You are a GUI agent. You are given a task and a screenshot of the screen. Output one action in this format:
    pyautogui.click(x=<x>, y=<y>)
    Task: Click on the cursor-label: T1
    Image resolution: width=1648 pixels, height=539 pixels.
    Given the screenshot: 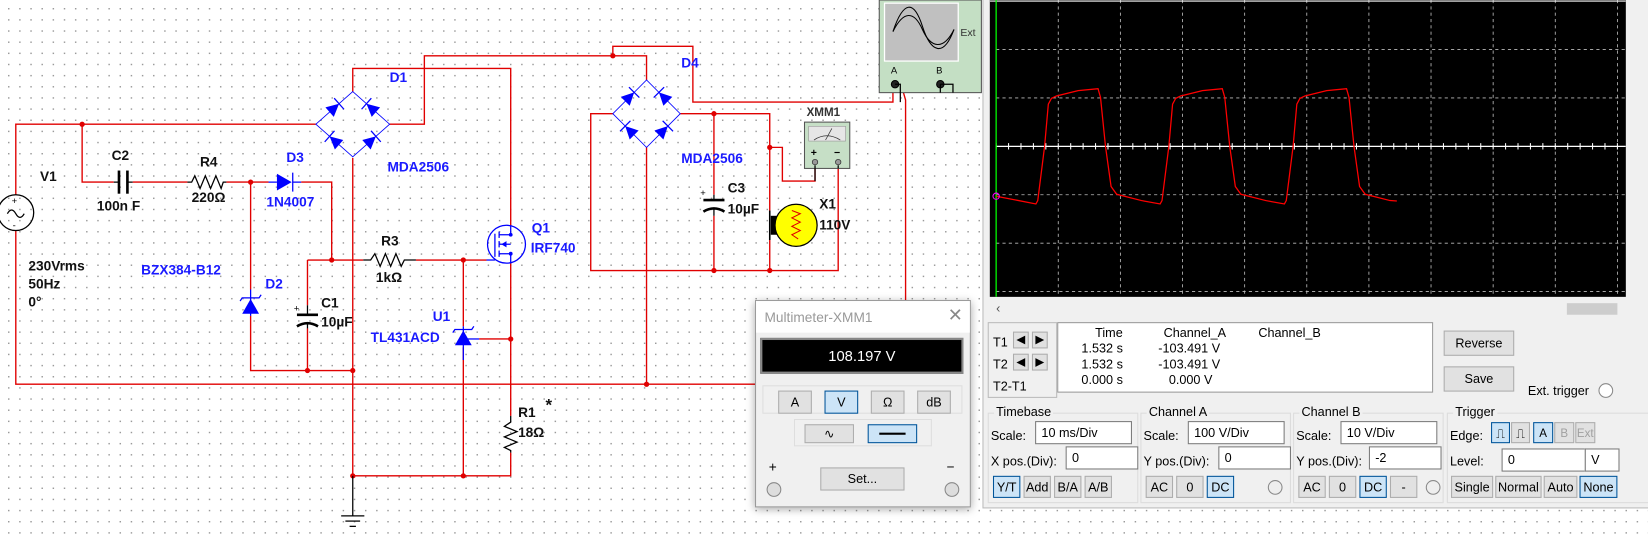 What is the action you would take?
    pyautogui.click(x=1000, y=342)
    